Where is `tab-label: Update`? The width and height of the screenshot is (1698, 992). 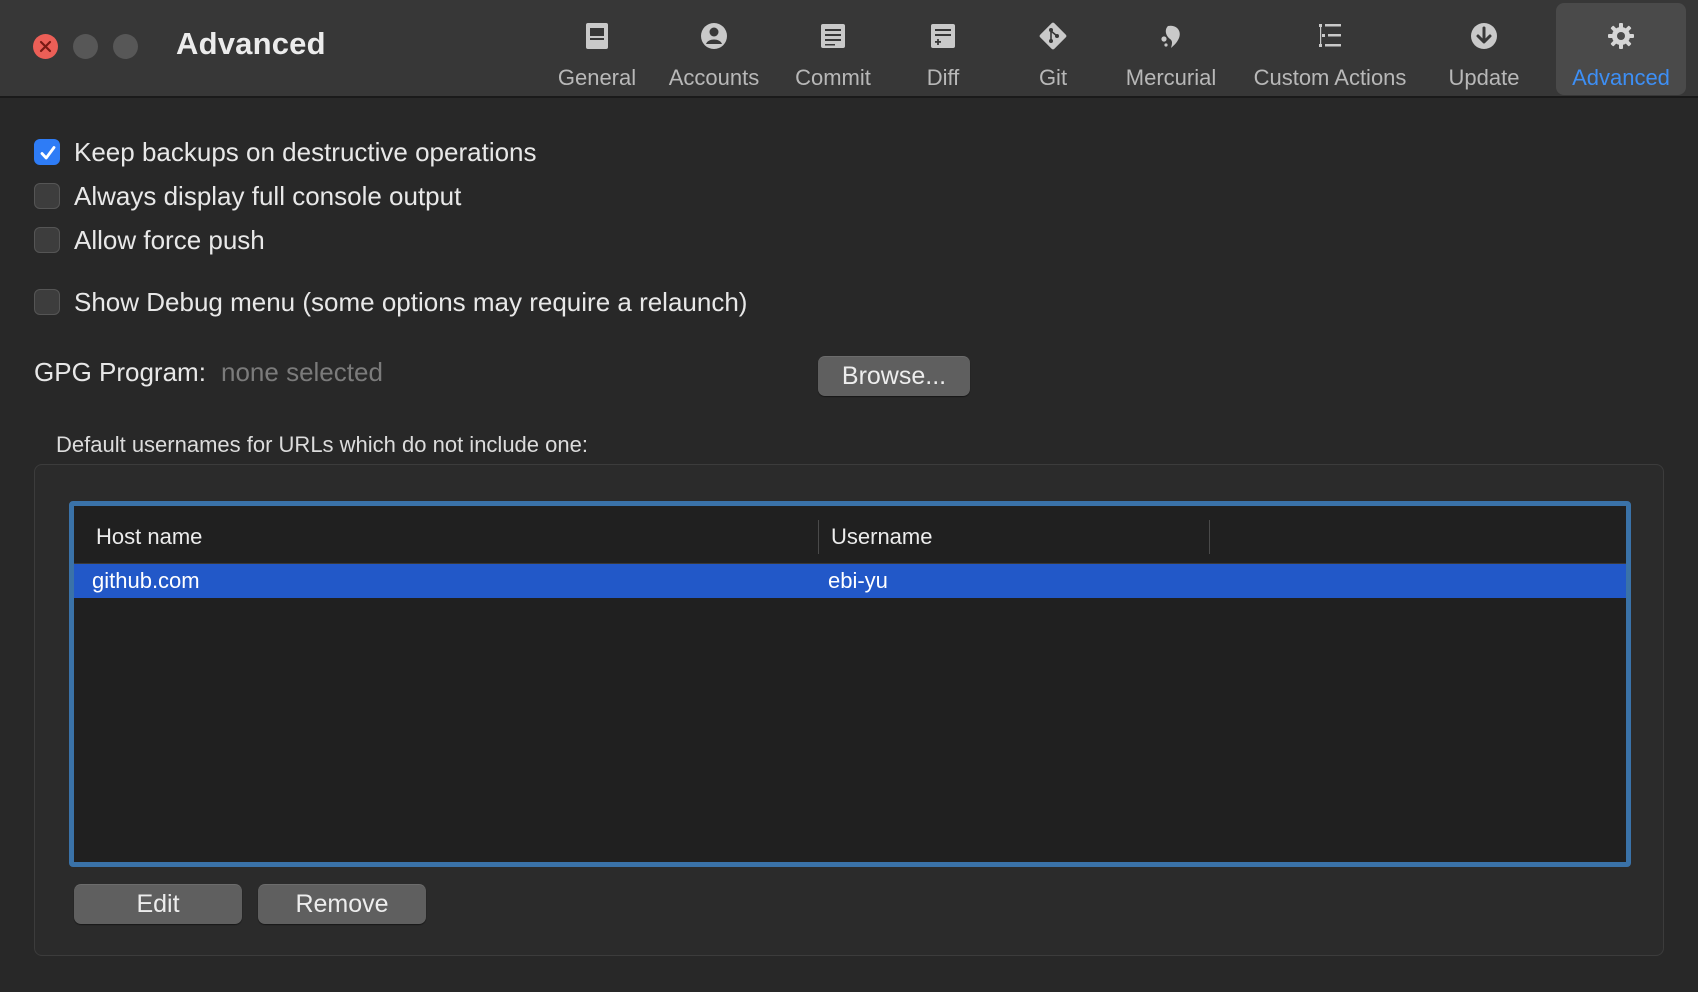
tab-label: Update is located at coordinates (1484, 77).